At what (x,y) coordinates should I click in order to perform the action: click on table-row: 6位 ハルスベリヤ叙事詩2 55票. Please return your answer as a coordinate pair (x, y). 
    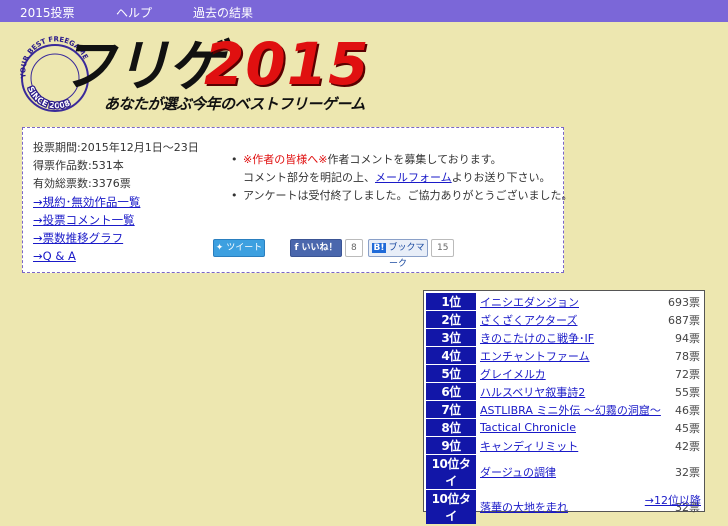
    Looking at the image, I should click on (564, 391).